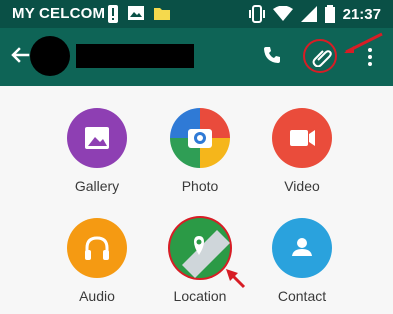  I want to click on location-label: Location, so click(200, 296).